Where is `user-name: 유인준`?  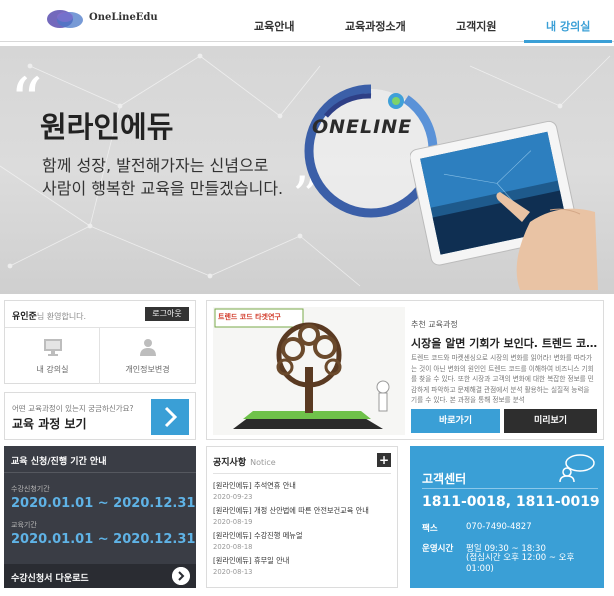 user-name: 유인준 is located at coordinates (24, 317).